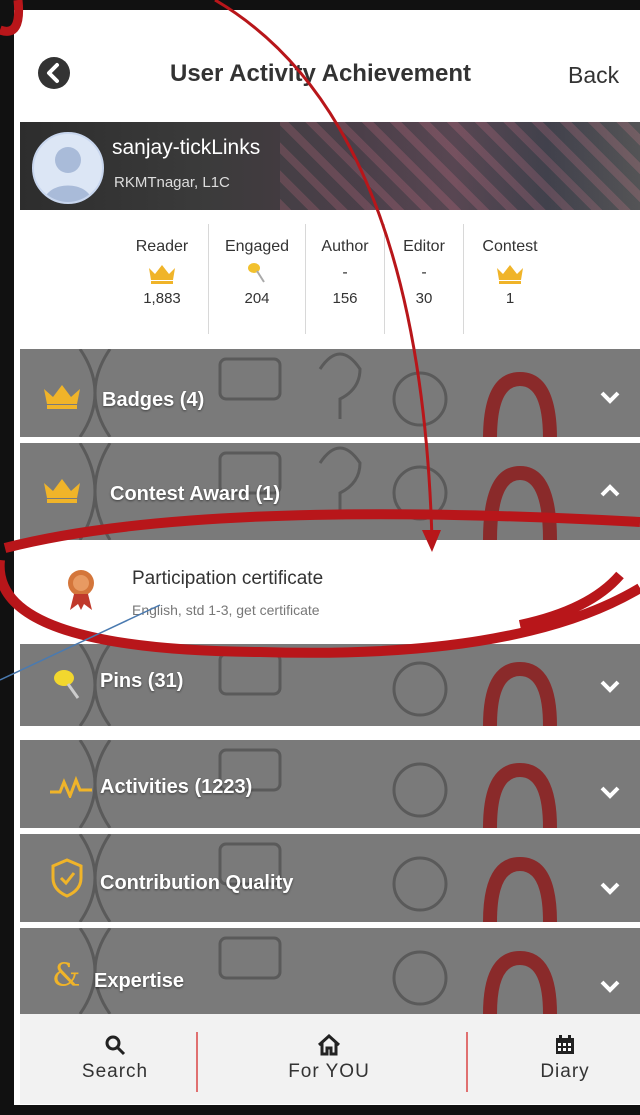 The width and height of the screenshot is (640, 1115). Describe the element at coordinates (330, 784) in the screenshot. I see `section-activities: Activities (1223)` at that location.